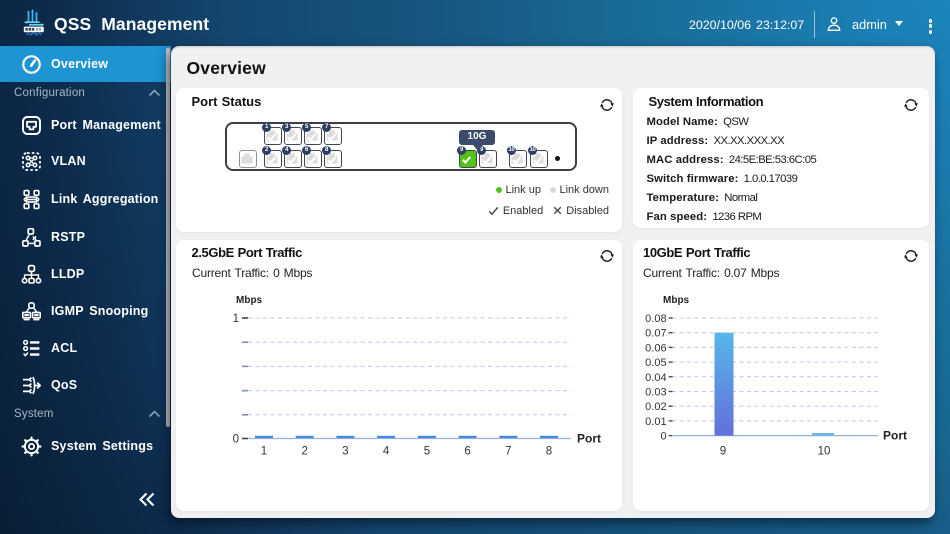  Describe the element at coordinates (304, 451) in the screenshot. I see `svg-text: 2` at that location.